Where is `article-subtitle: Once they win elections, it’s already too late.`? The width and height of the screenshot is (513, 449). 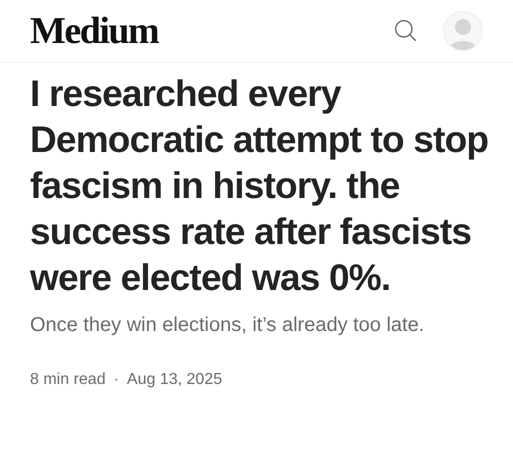
article-subtitle: Once they win elections, it’s already too late. is located at coordinates (228, 325).